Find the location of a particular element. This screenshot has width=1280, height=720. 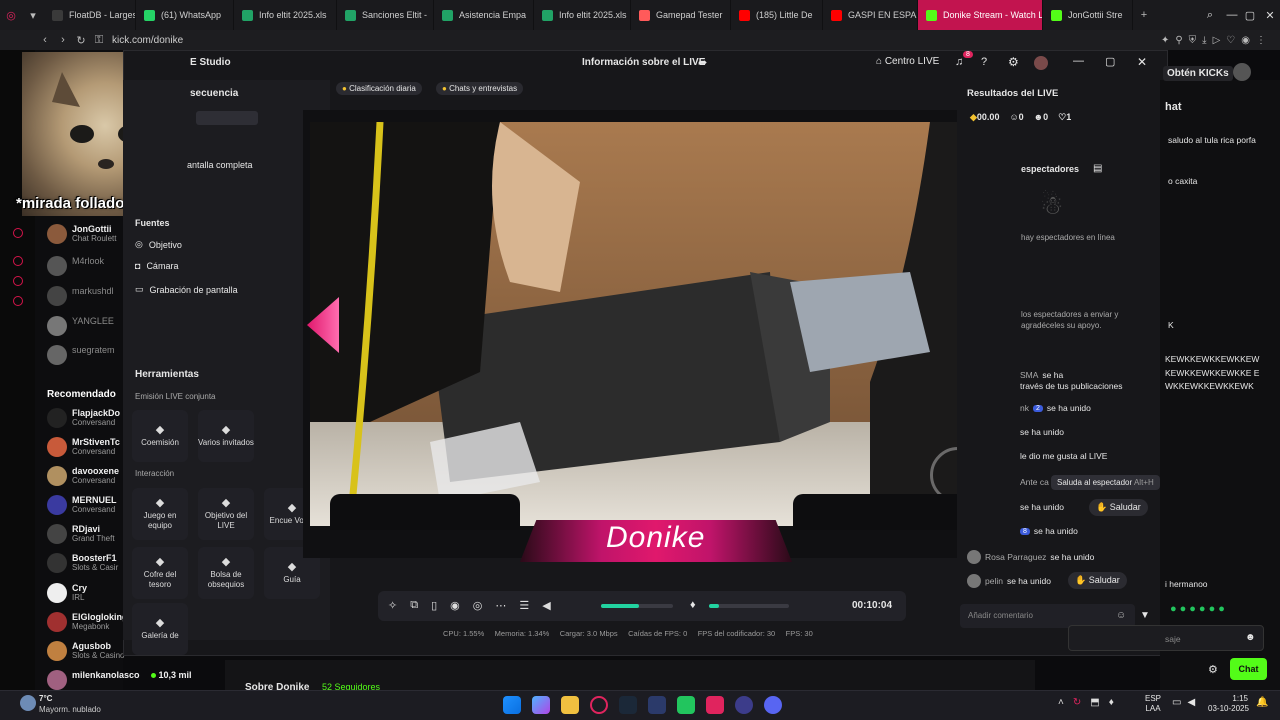

source-camara: ◘ Cámara is located at coordinates (156, 266).